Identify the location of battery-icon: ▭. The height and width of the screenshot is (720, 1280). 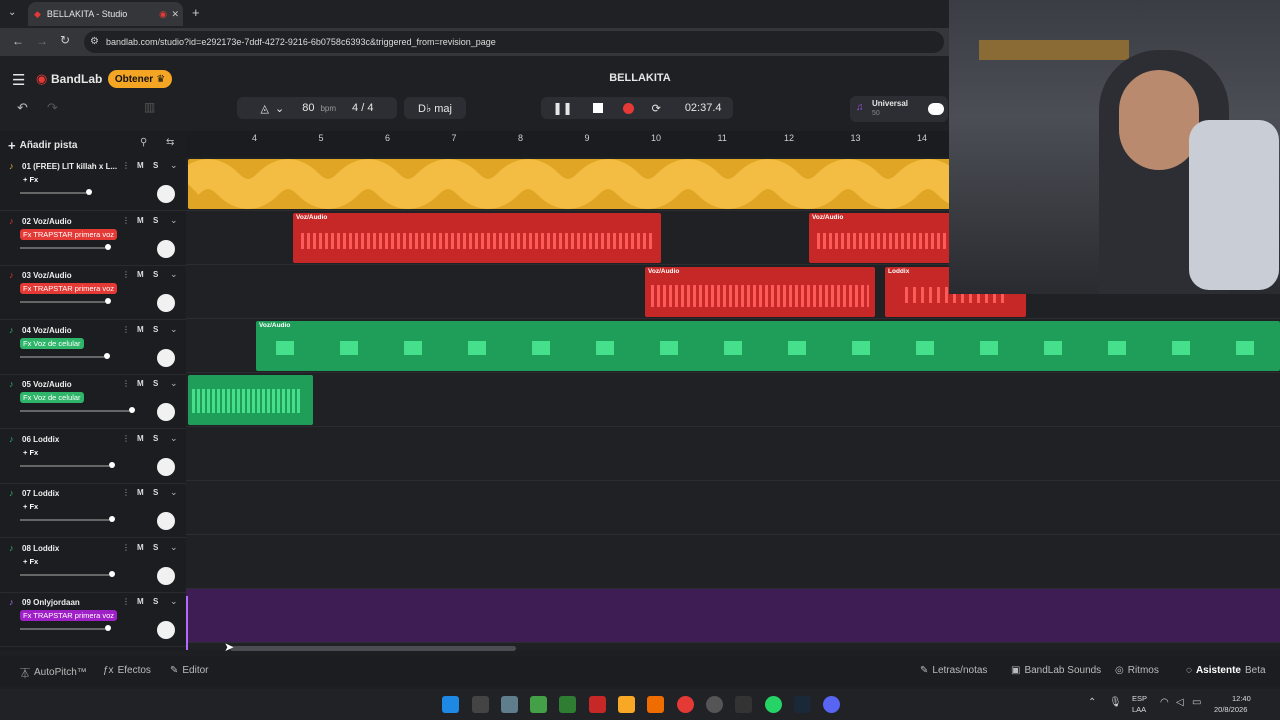
(1196, 702).